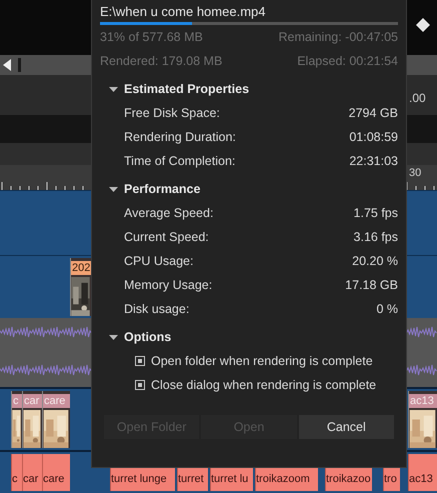 The image size is (437, 493). I want to click on property-label: Memory Usage:, so click(168, 285).